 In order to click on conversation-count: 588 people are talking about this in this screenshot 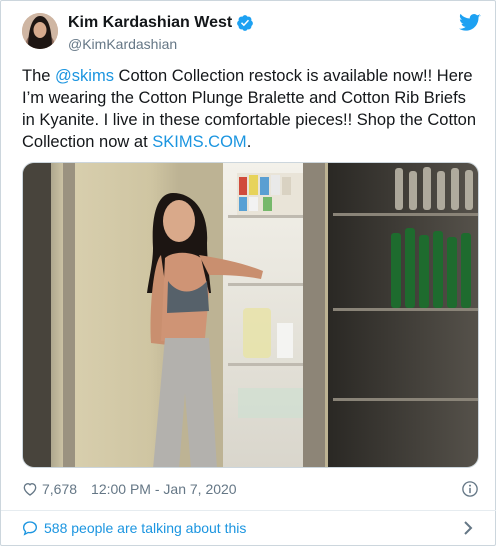, I will do `click(145, 528)`.